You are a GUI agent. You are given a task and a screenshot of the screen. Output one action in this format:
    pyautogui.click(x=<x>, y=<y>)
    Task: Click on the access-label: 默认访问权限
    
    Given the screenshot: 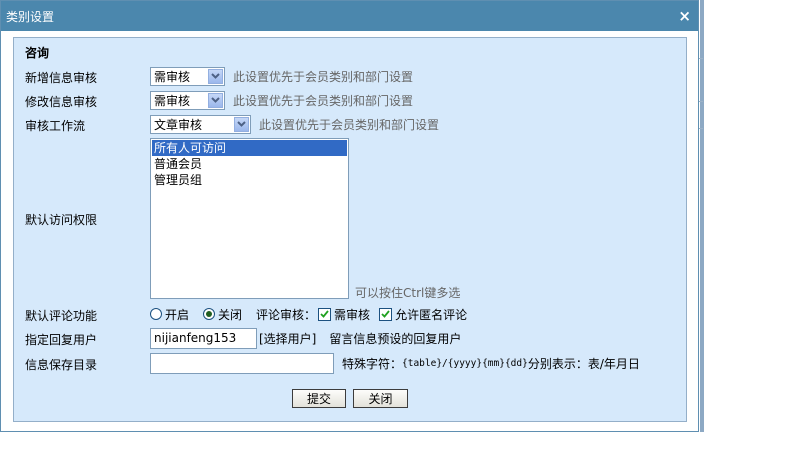 What is the action you would take?
    pyautogui.click(x=61, y=220)
    